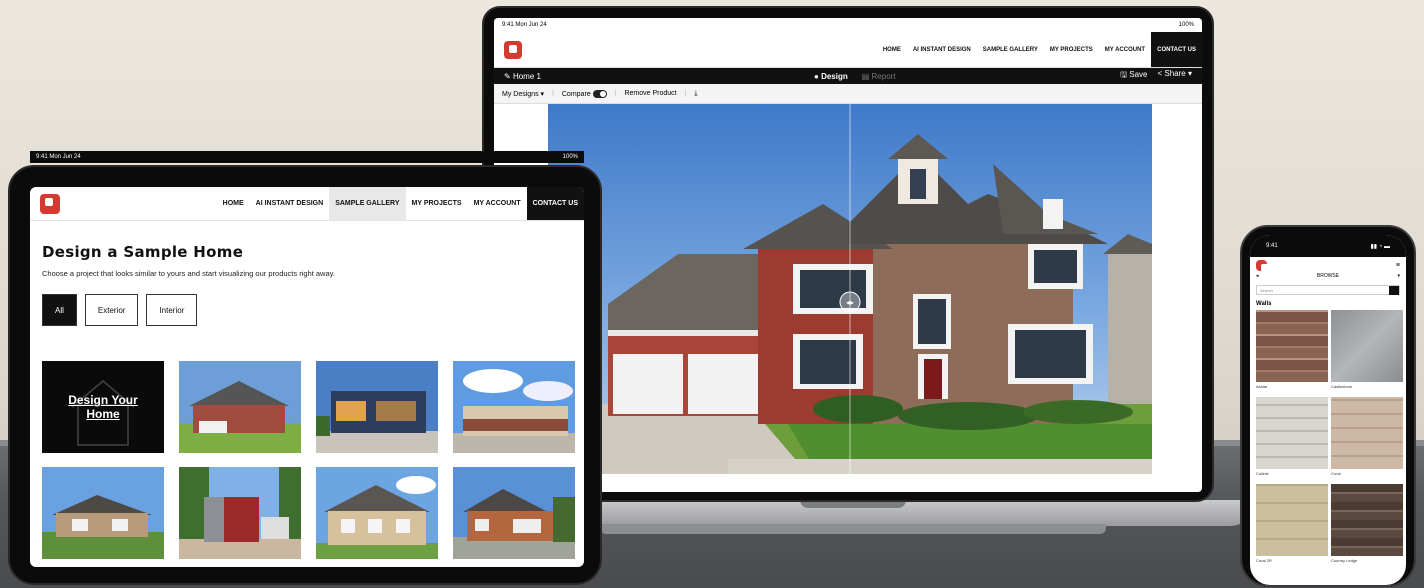 This screenshot has width=1424, height=588. Describe the element at coordinates (1174, 76) in the screenshot. I see `share-button: < Share ▾` at that location.